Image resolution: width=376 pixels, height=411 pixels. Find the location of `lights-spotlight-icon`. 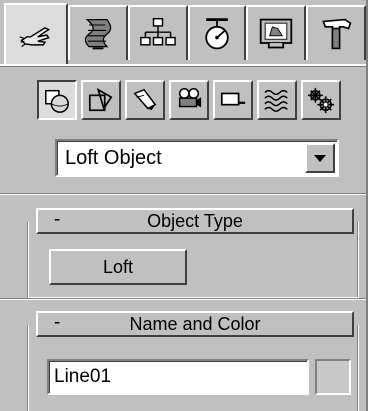

lights-spotlight-icon is located at coordinates (145, 99).